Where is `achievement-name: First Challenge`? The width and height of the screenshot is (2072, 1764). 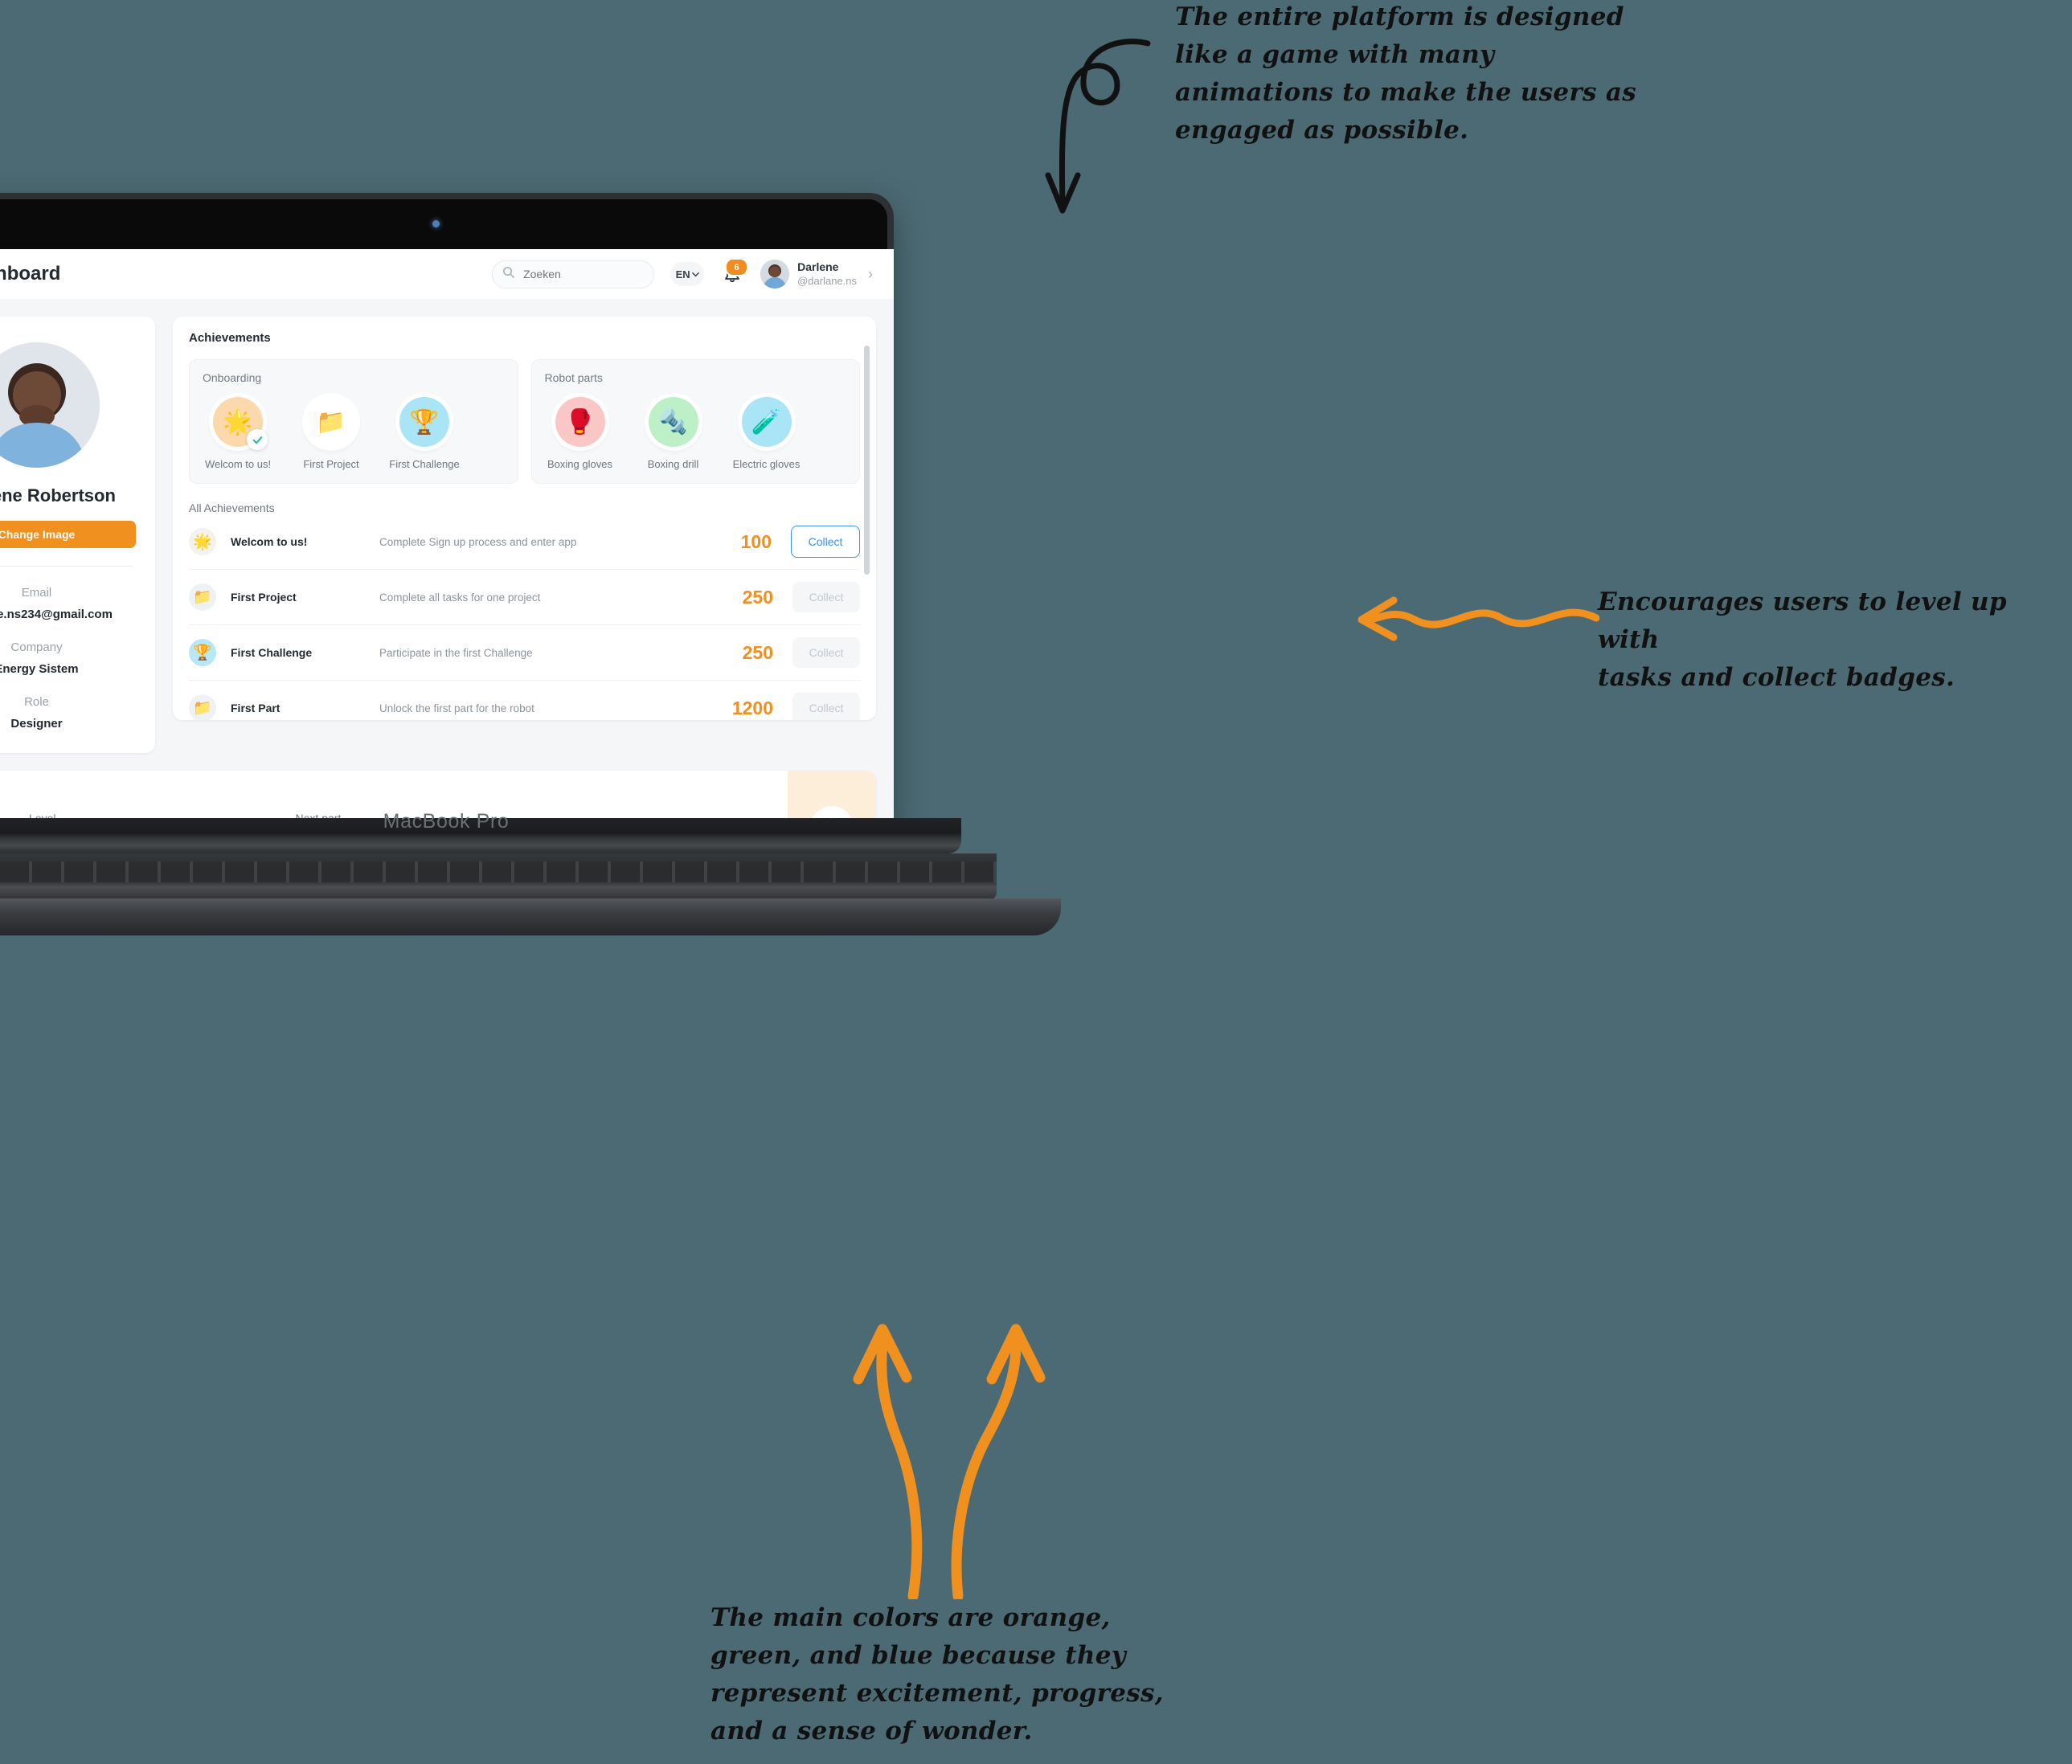 achievement-name: First Challenge is located at coordinates (272, 652).